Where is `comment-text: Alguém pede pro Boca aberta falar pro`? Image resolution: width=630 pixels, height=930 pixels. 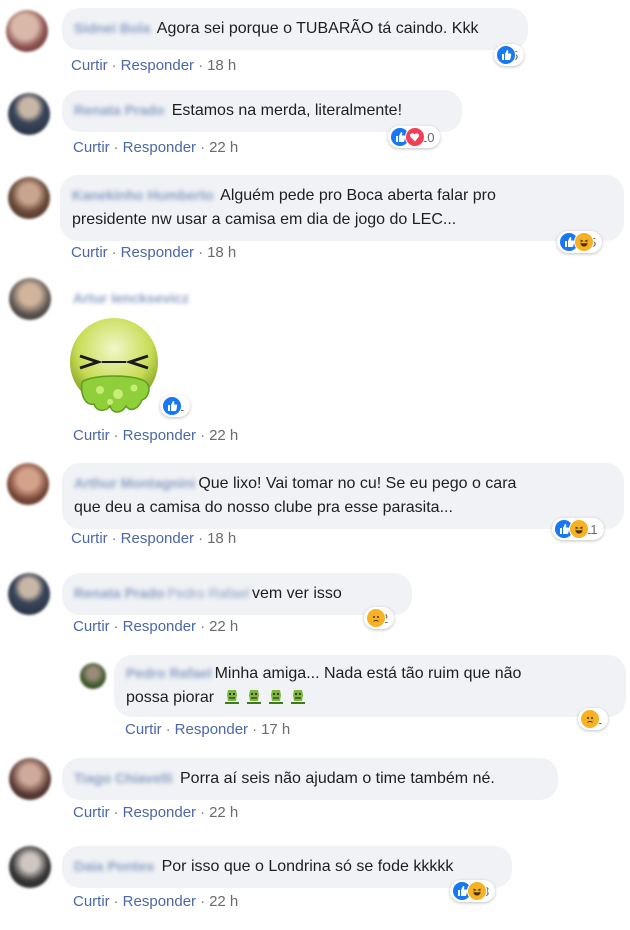
comment-text: Alguém pede pro Boca aberta falar pro is located at coordinates (358, 195).